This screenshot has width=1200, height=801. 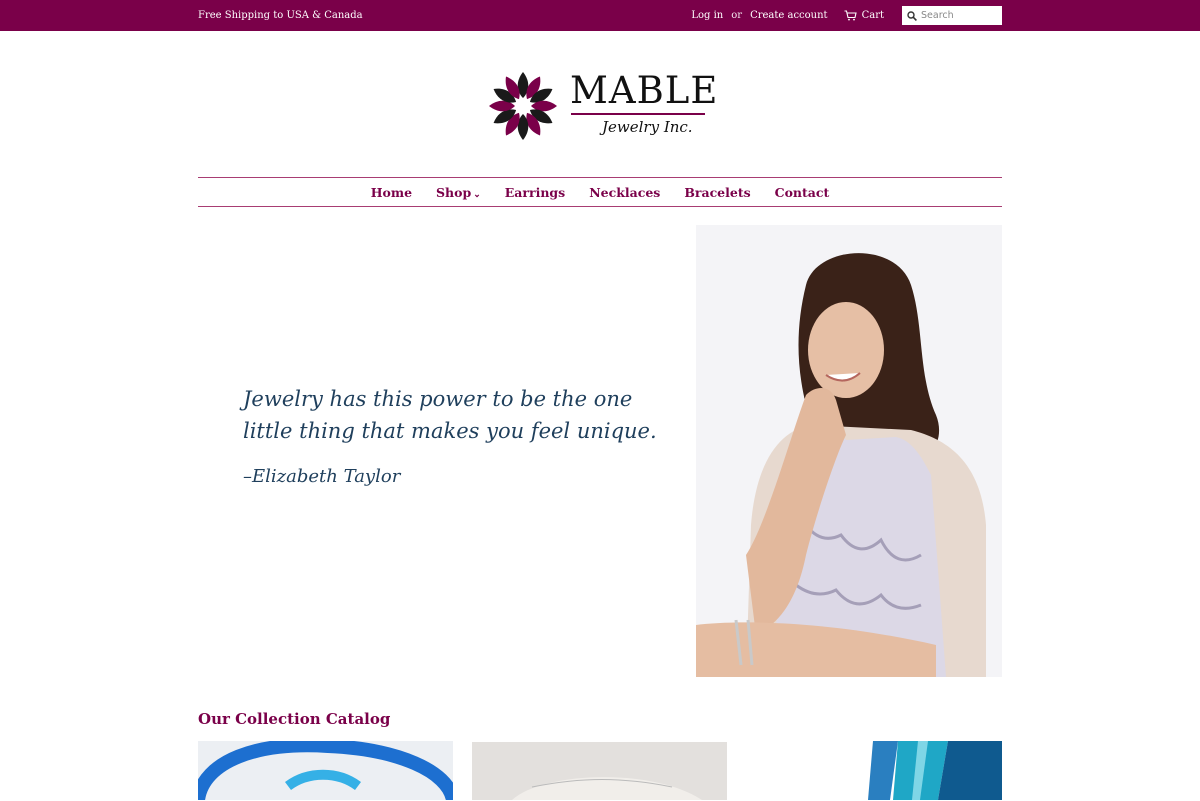 What do you see at coordinates (707, 15) in the screenshot?
I see `login-link: Log in` at bounding box center [707, 15].